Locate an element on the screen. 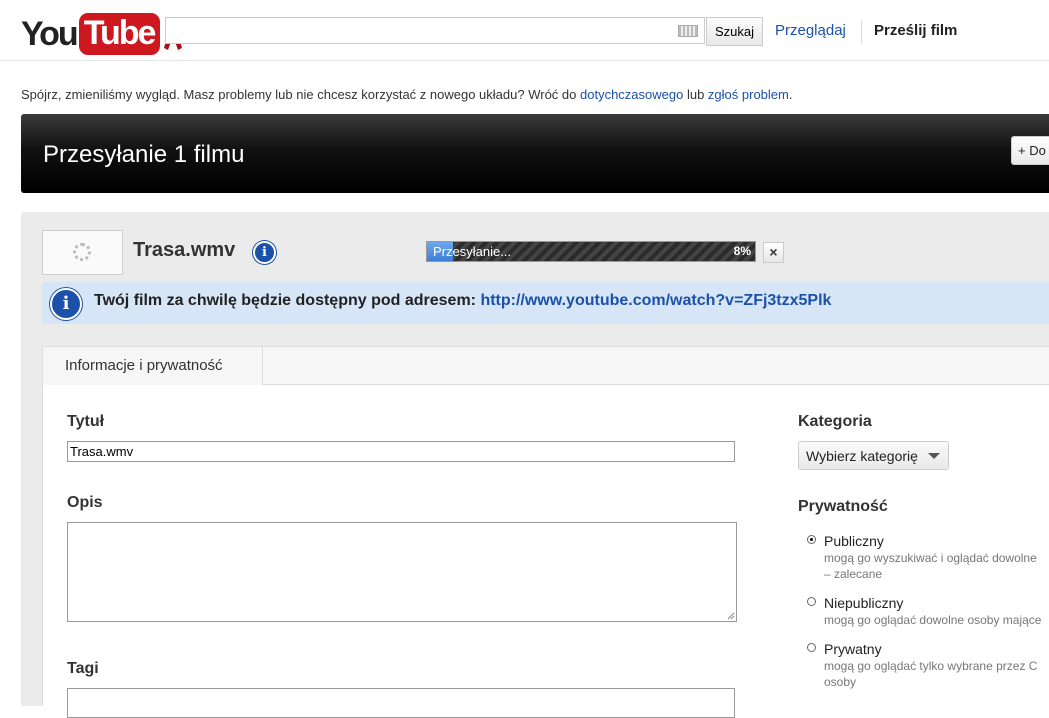 The height and width of the screenshot is (718, 1049). tags-label: Tagi is located at coordinates (83, 668).